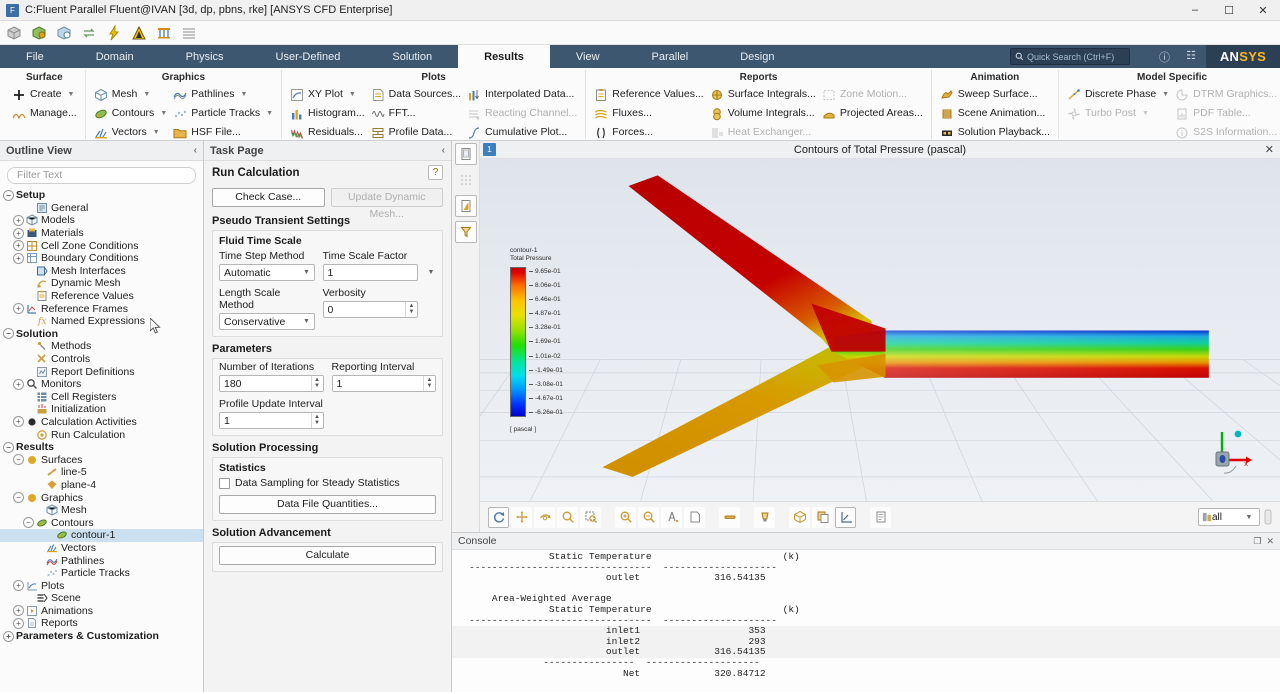 This screenshot has height=694, width=1280. What do you see at coordinates (101, 510) in the screenshot?
I see `tree-node-mesh: Mesh` at bounding box center [101, 510].